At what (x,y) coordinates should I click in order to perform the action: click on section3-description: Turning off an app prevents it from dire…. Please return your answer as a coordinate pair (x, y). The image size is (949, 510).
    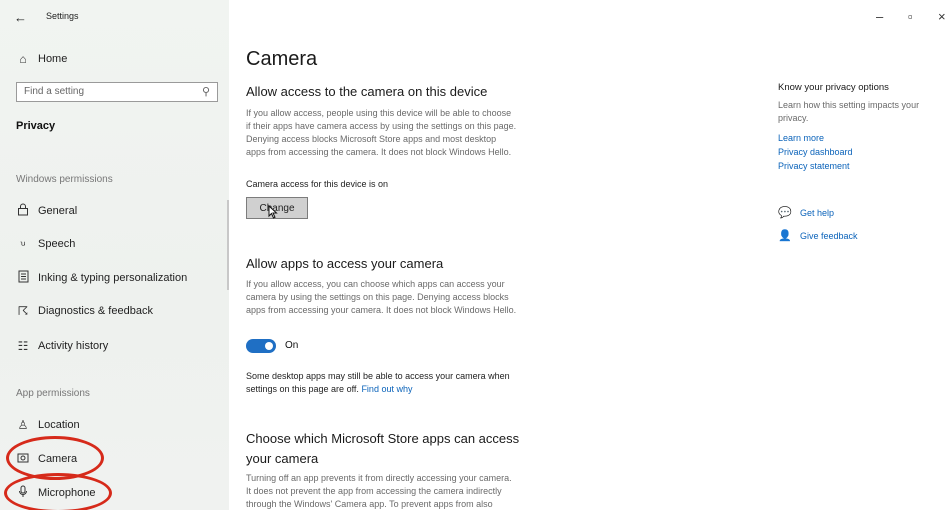
    Looking at the image, I should click on (411, 491).